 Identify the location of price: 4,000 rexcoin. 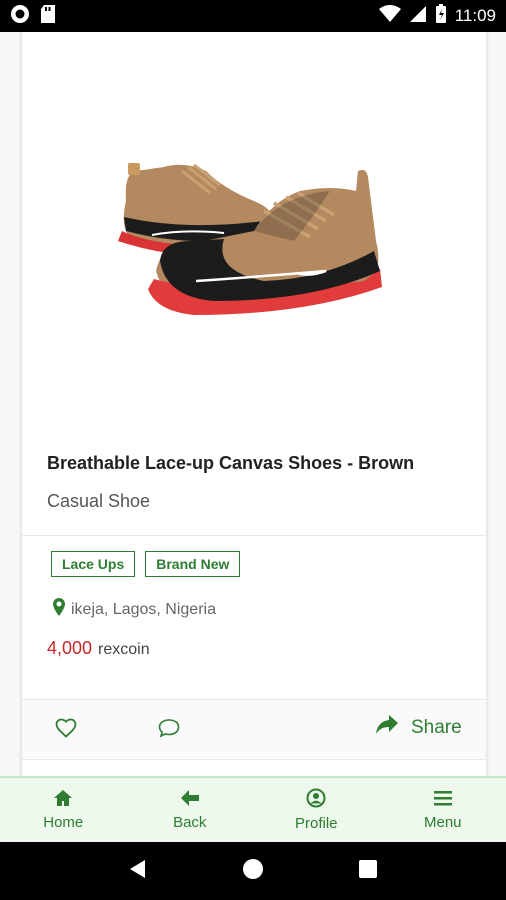
(98, 648).